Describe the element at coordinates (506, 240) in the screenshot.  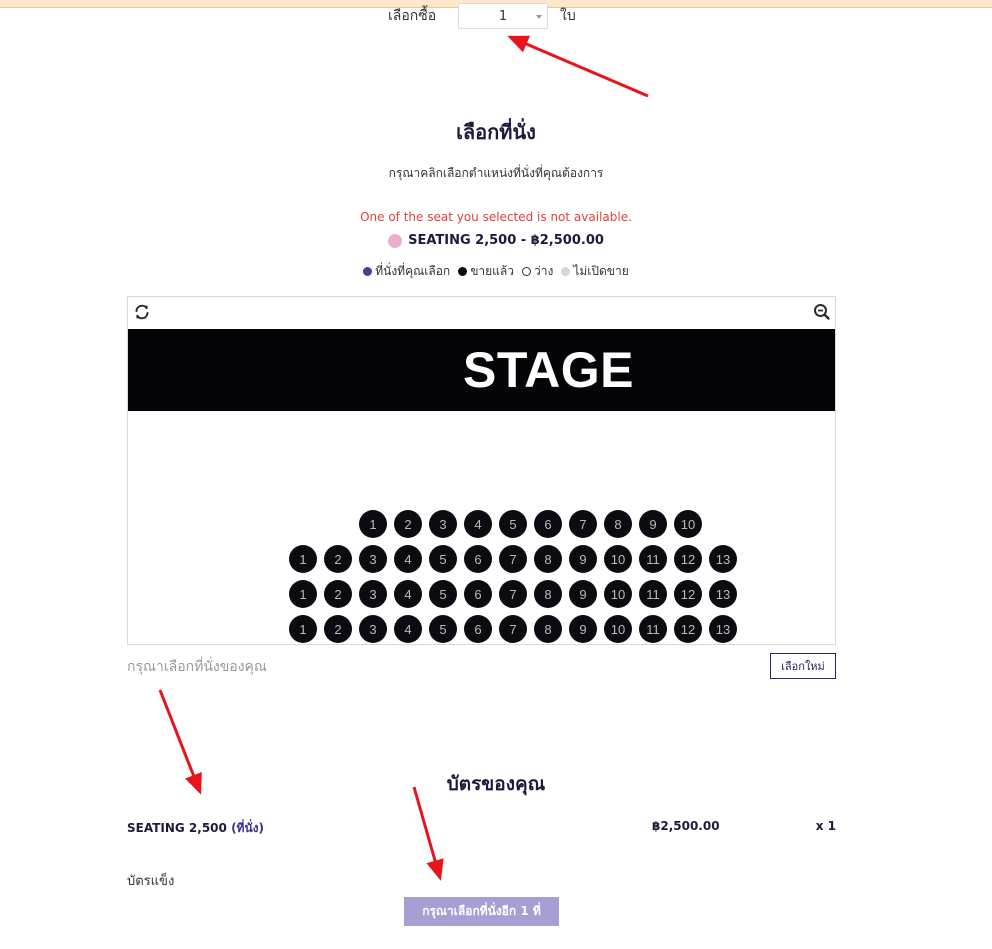
I see `zone-label: SEATING 2,500 - ฿2,500.00` at that location.